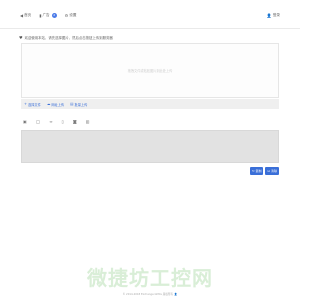 This screenshot has height=300, width=320. Describe the element at coordinates (150, 14) in the screenshot. I see `top-navbar: ◀ 首页 ▮ 广告 2 ⚙ 设置 👤 登录` at that location.